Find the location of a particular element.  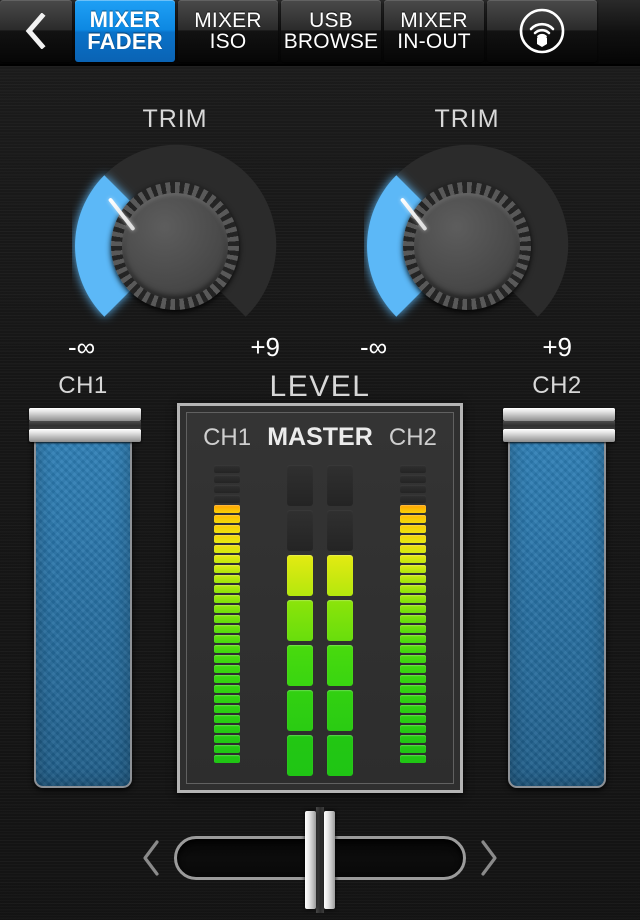

meter-slot-master is located at coordinates (320, 620).